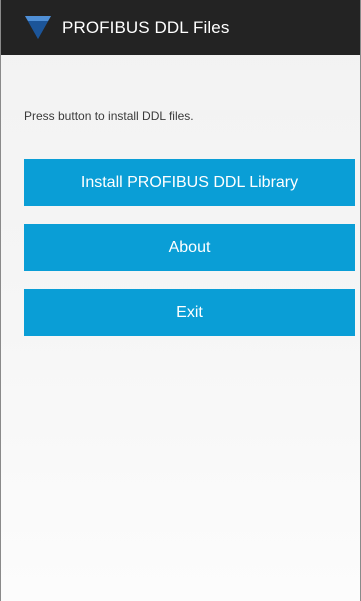  I want to click on instruction-text: Press button to install DDL files., so click(109, 116).